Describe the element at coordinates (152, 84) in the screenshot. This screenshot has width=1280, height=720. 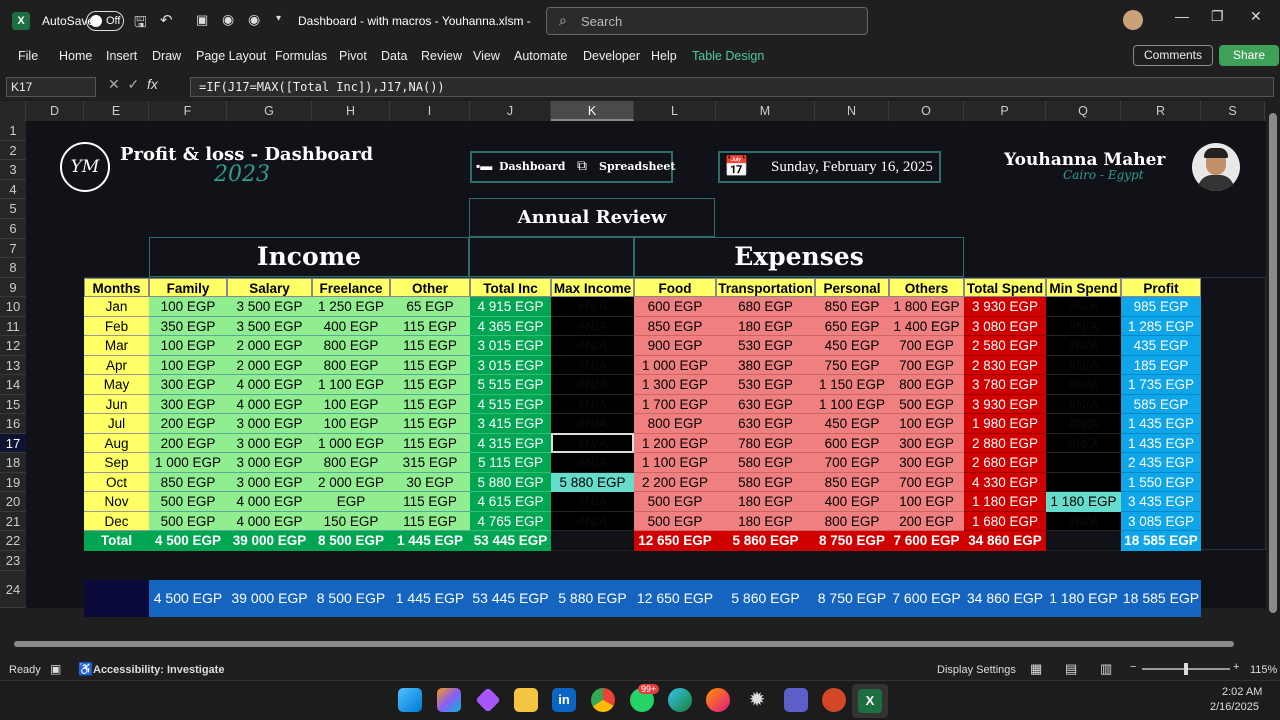
I see `insert-function-icon: fx` at that location.